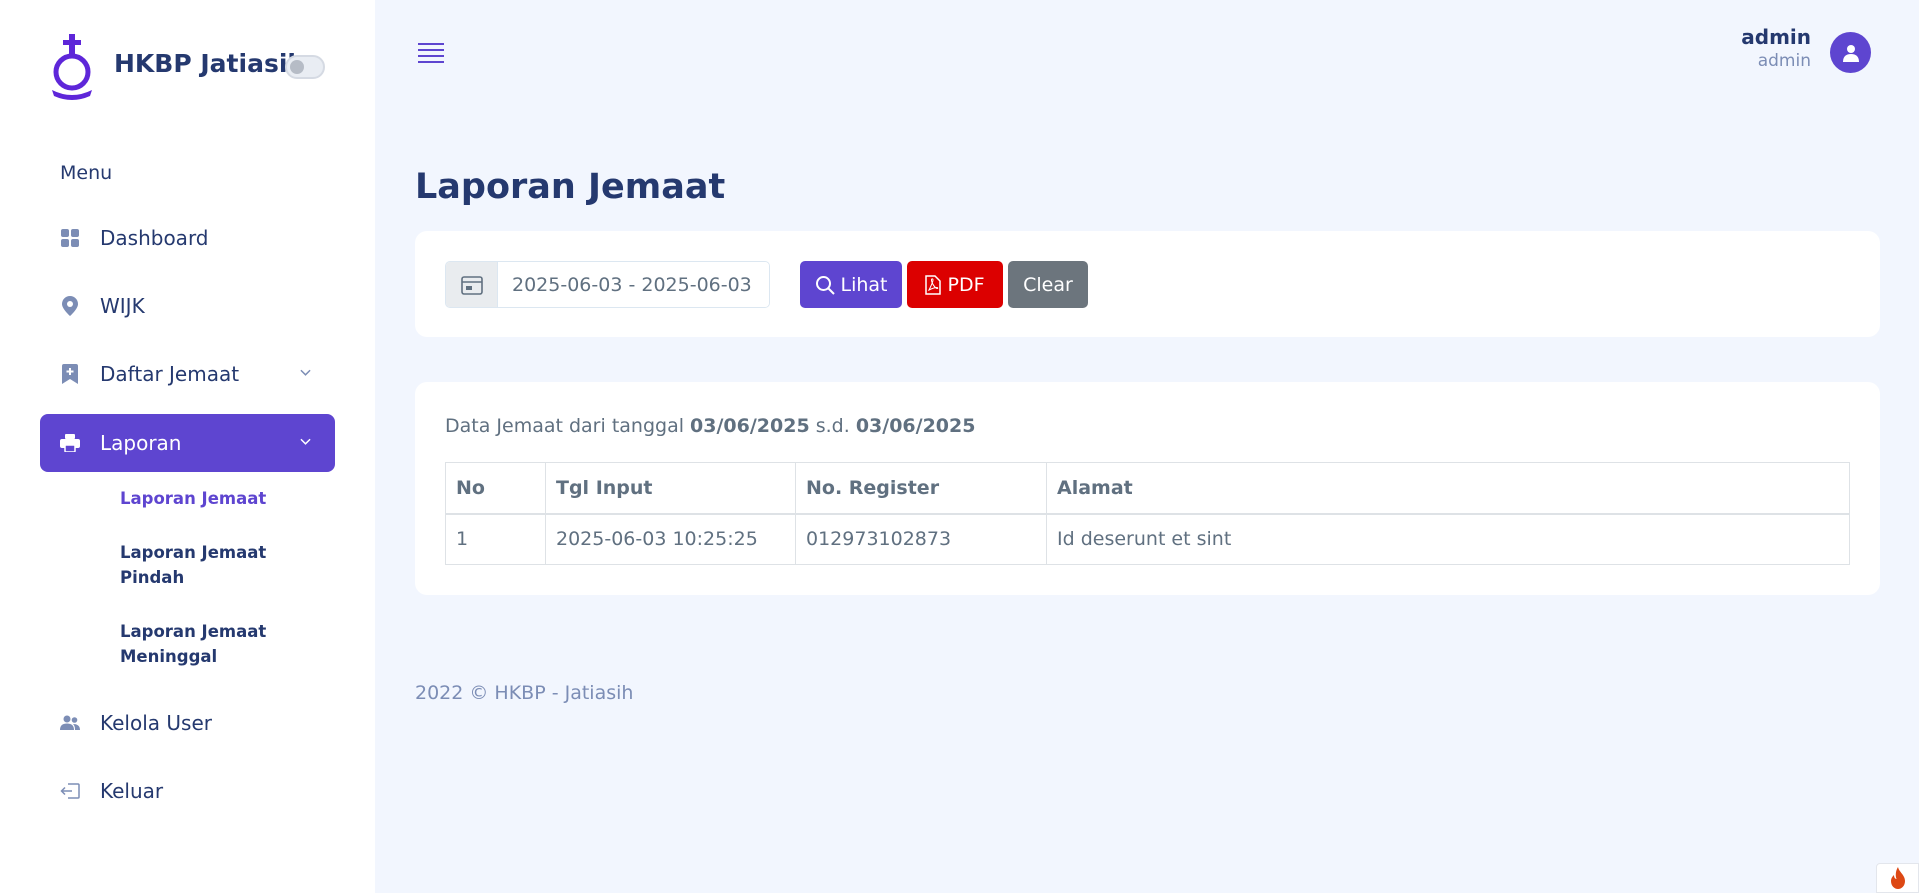  Describe the element at coordinates (564, 426) in the screenshot. I see `caption-prefix: Data Jemaat dari tanggal` at that location.